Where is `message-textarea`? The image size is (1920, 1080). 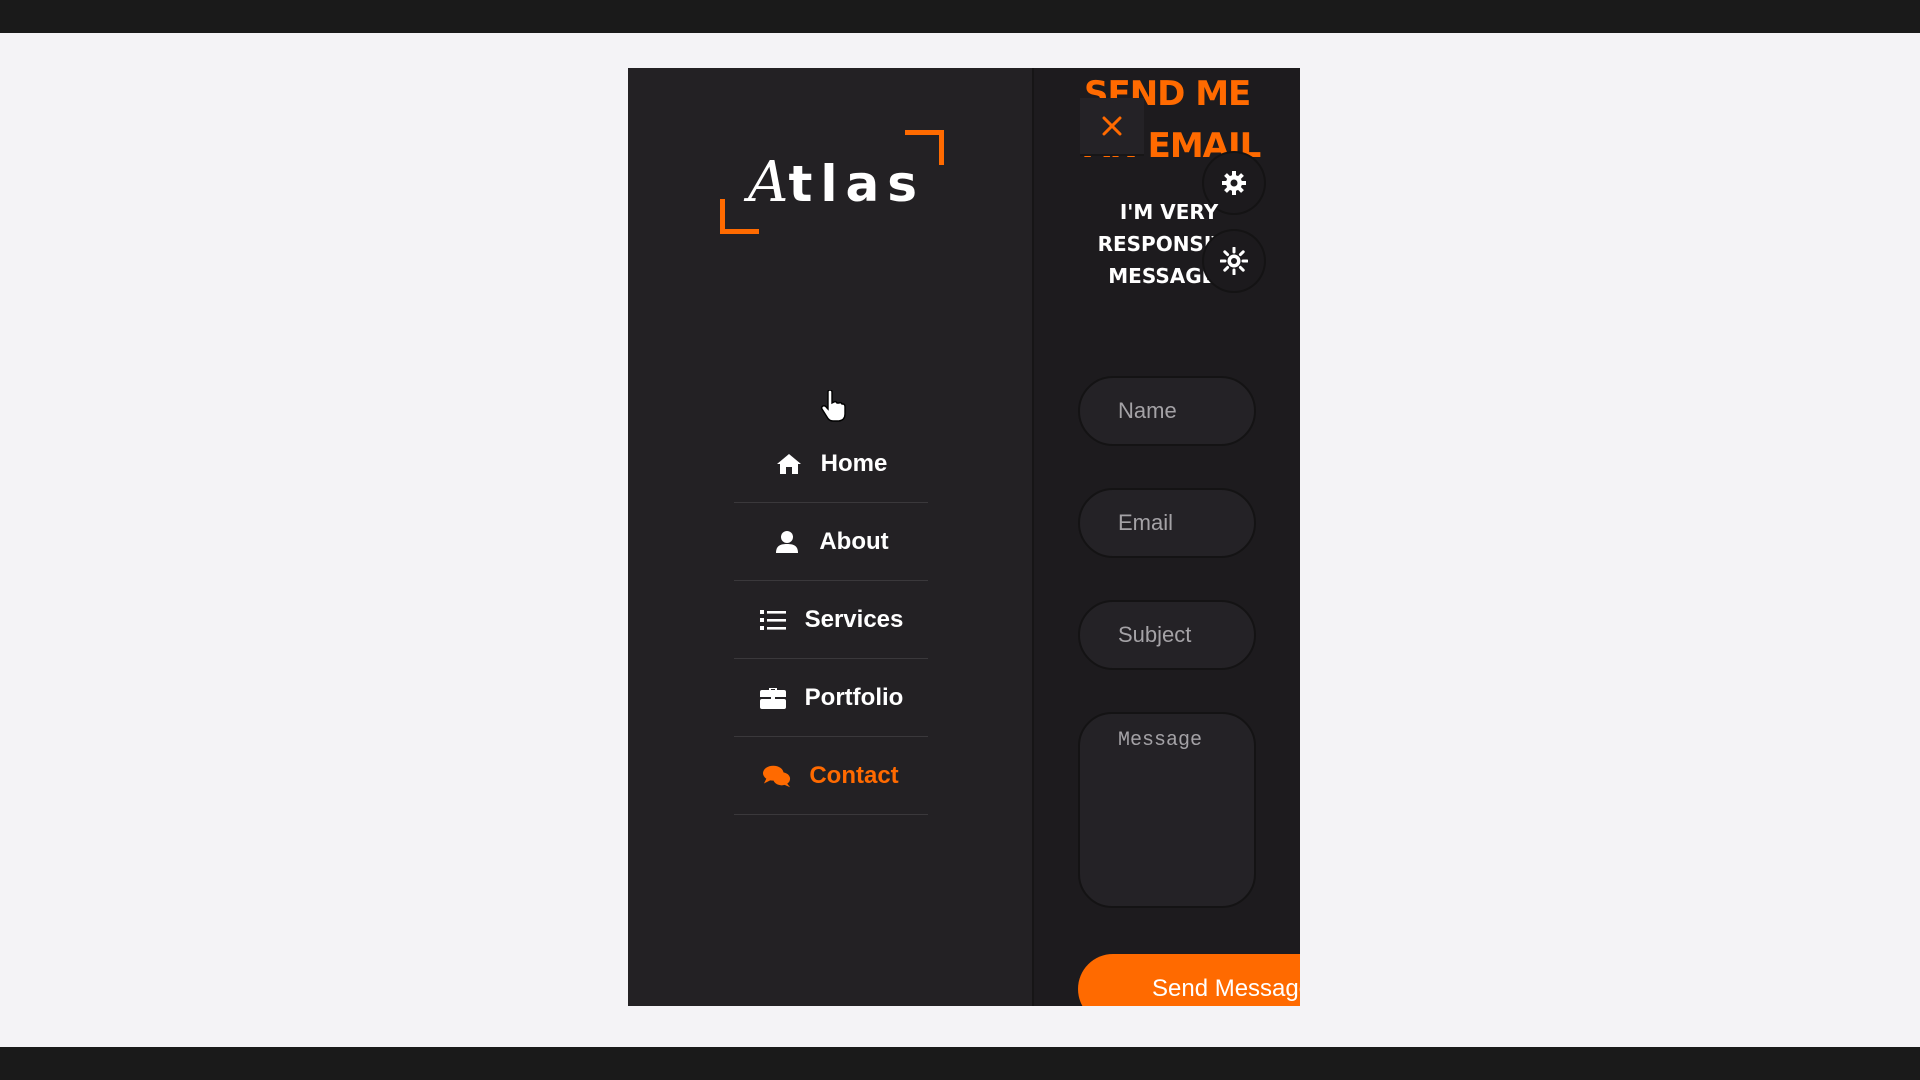 message-textarea is located at coordinates (1167, 810).